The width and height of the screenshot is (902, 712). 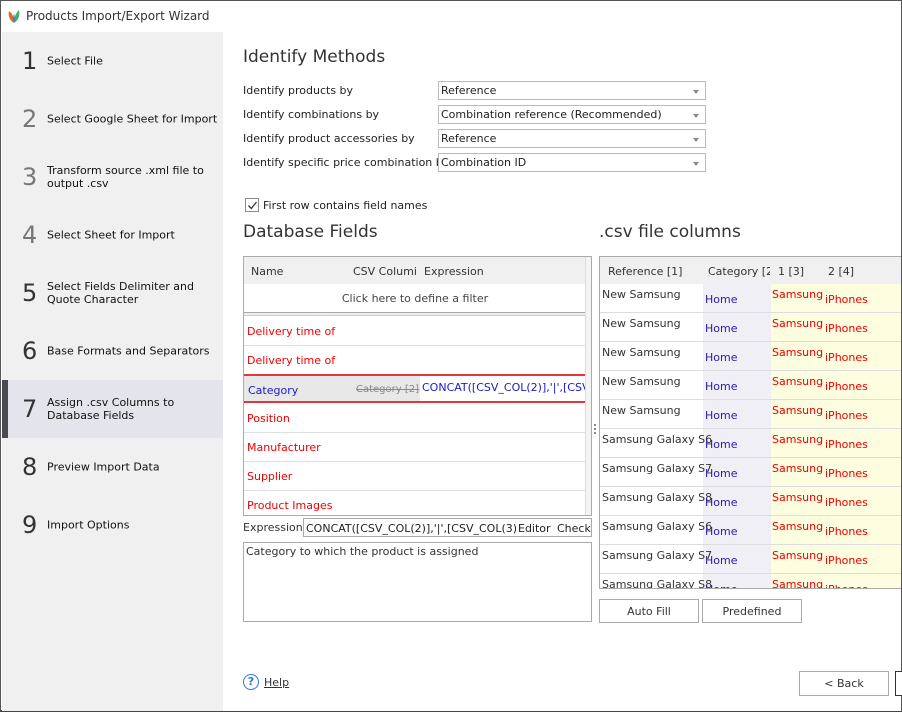 I want to click on csv-column-header: Category [2], so click(x=739, y=271).